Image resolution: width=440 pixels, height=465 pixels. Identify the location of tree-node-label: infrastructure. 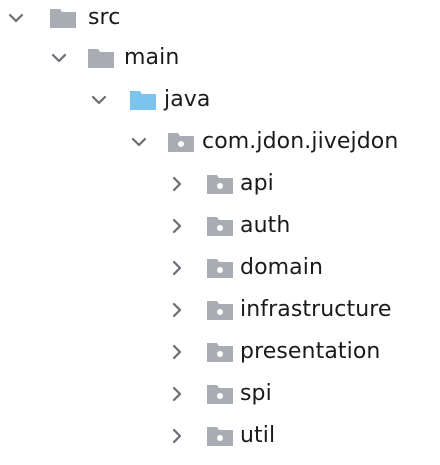
(316, 309).